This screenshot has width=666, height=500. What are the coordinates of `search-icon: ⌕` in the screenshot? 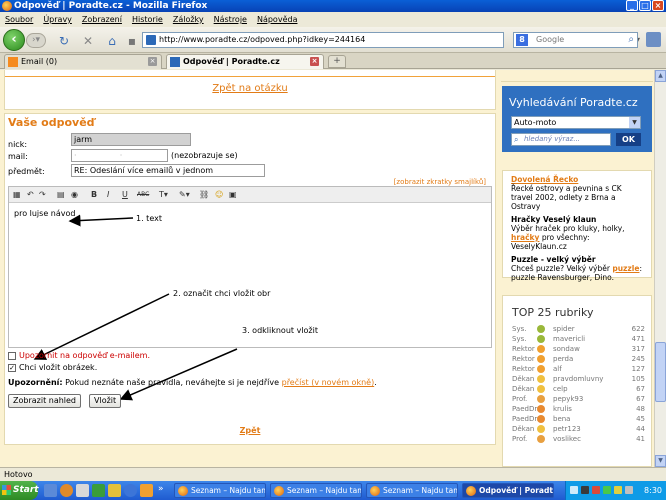 It's located at (631, 40).